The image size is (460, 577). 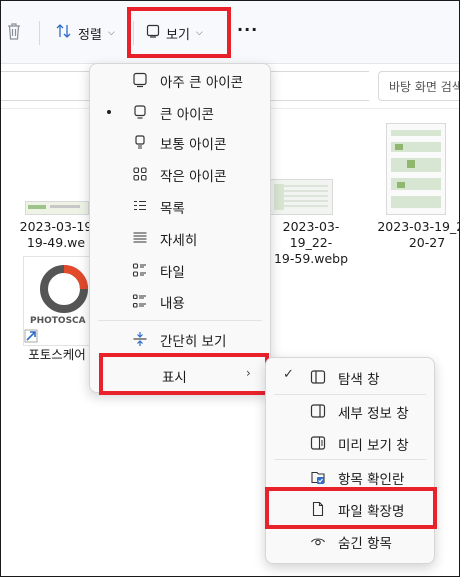 I want to click on view-menu-item-show: 표시 ›, so click(x=180, y=375).